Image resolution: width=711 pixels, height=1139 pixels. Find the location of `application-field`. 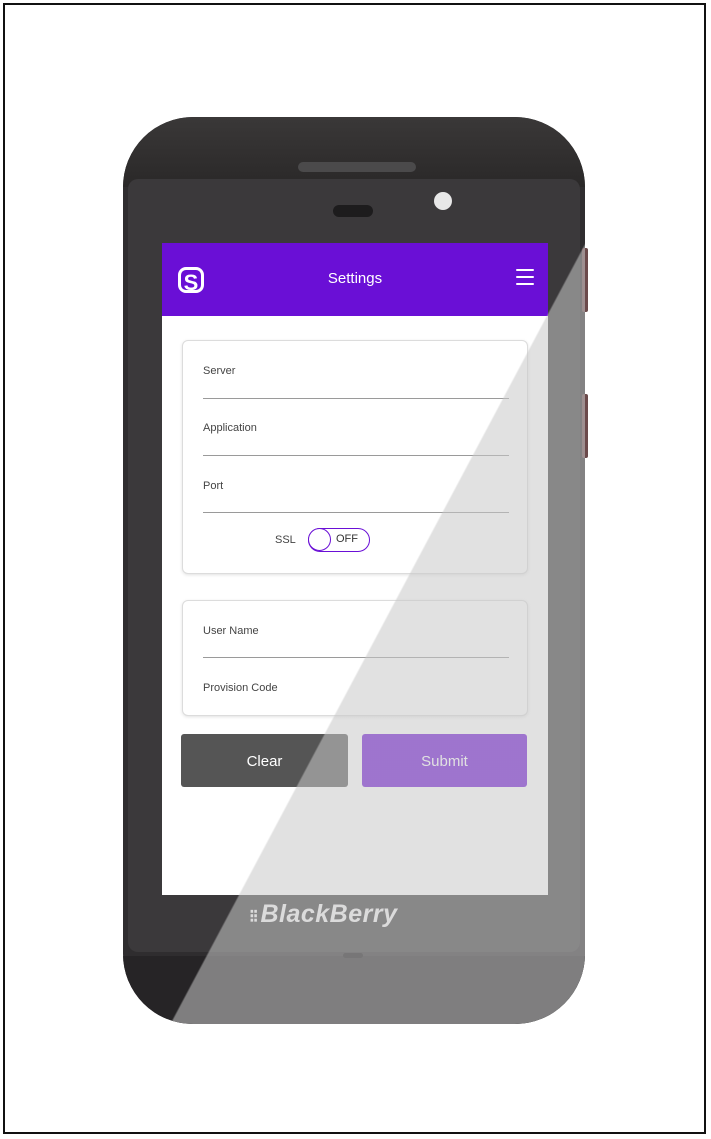

application-field is located at coordinates (356, 455).